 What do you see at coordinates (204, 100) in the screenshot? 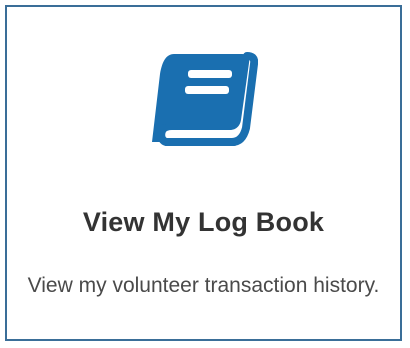
I see `log-book-icon` at bounding box center [204, 100].